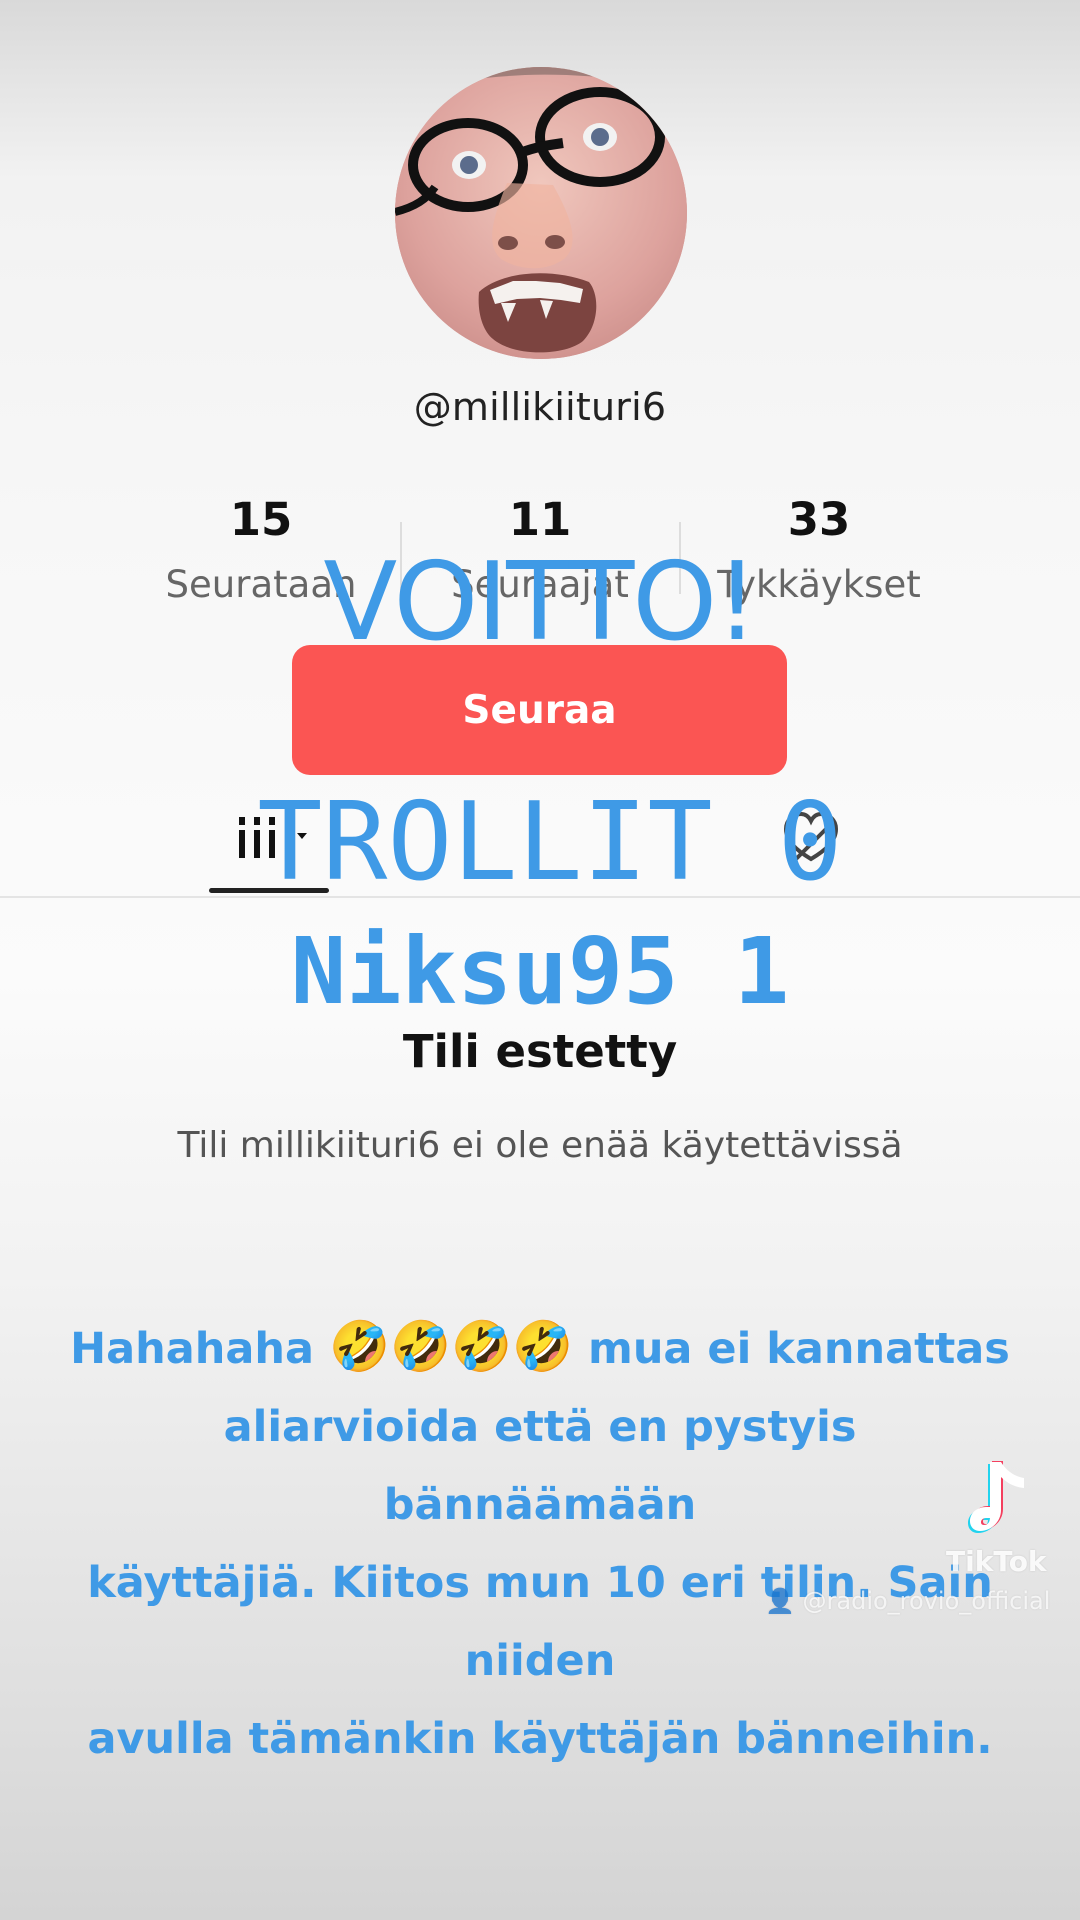 This screenshot has width=1080, height=1920. What do you see at coordinates (784, 1601) in the screenshot?
I see `person-icon: 👤` at bounding box center [784, 1601].